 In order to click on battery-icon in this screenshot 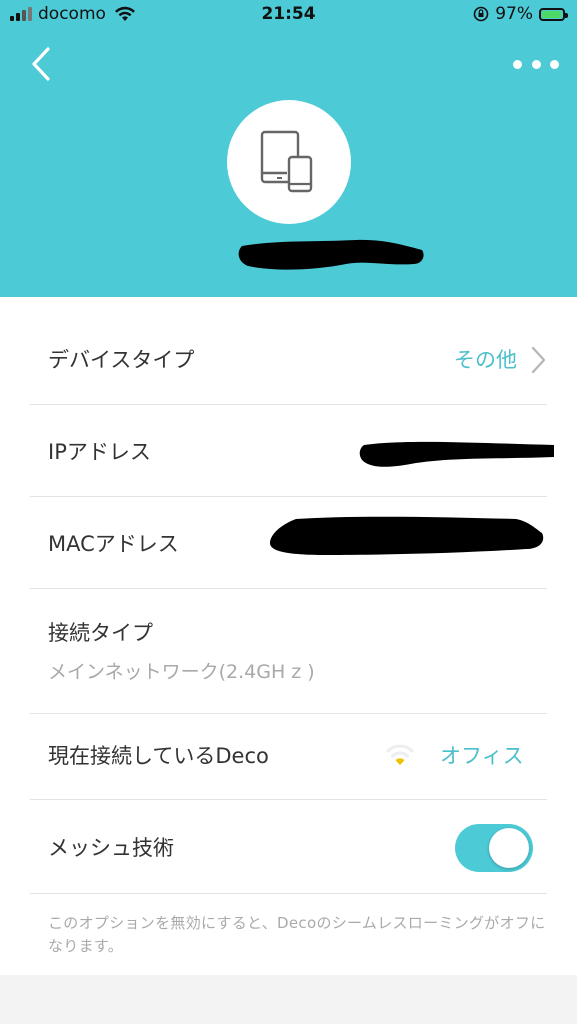, I will do `click(553, 14)`.